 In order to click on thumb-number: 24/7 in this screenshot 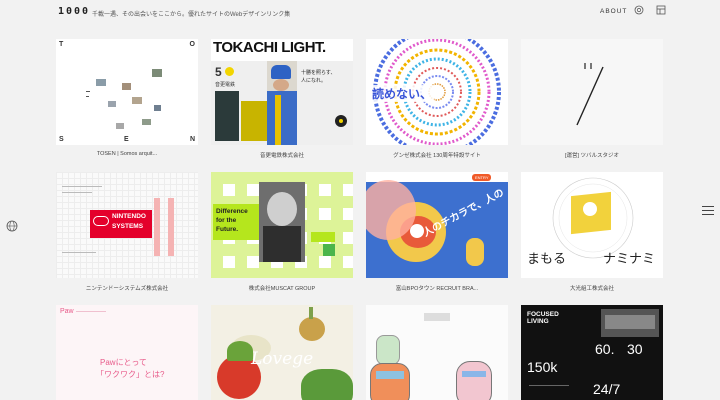, I will do `click(607, 389)`.